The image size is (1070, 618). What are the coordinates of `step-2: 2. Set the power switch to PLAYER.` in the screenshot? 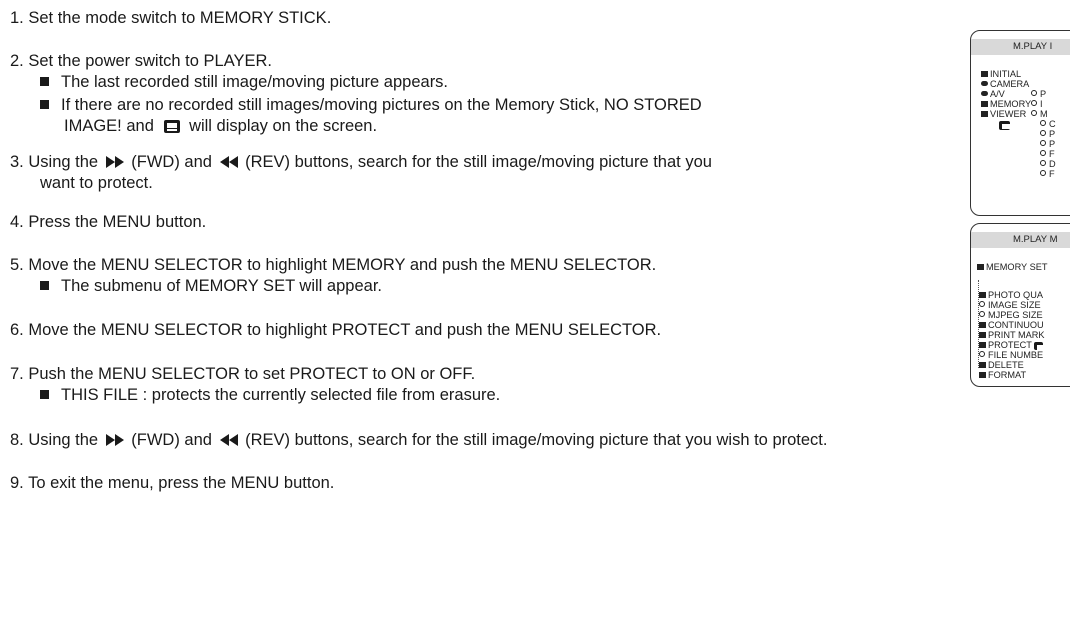 It's located at (141, 61).